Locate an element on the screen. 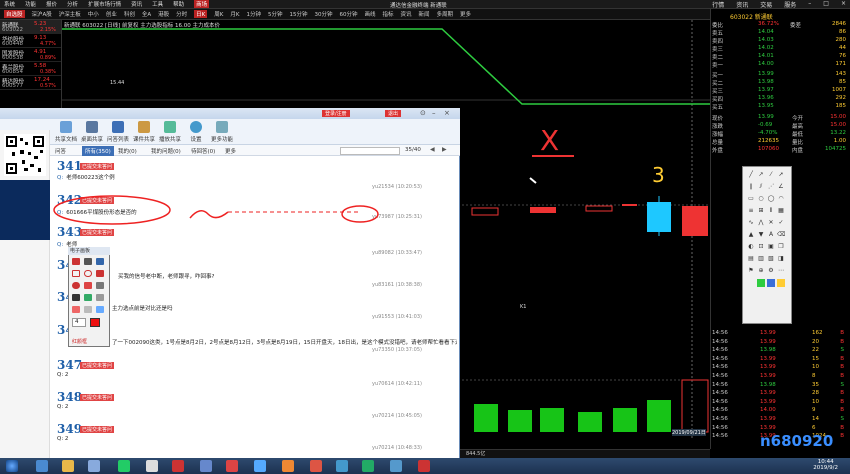 The image size is (850, 474). menu-item: 帮助 is located at coordinates (178, 4).